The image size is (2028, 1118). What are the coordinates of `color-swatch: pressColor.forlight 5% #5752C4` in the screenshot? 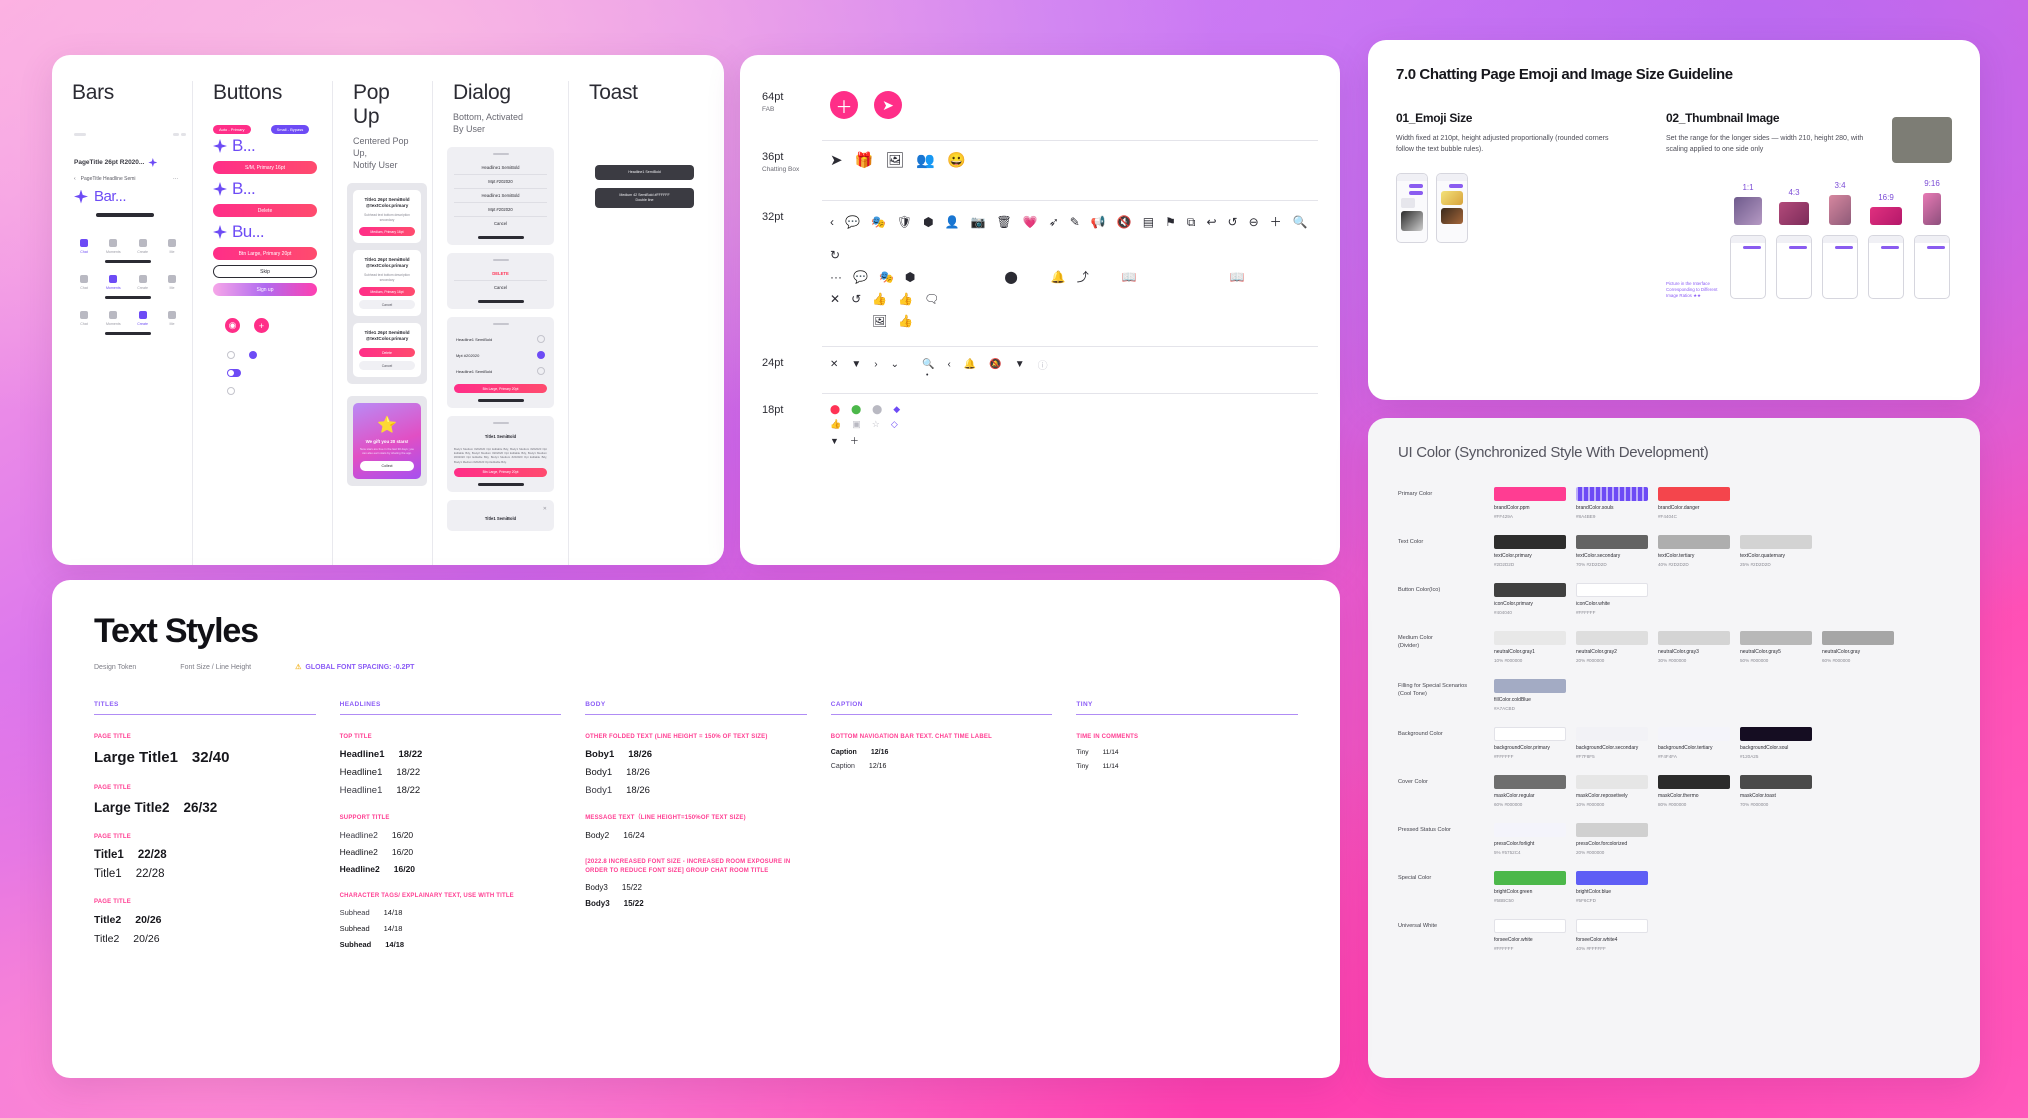 It's located at (1530, 839).